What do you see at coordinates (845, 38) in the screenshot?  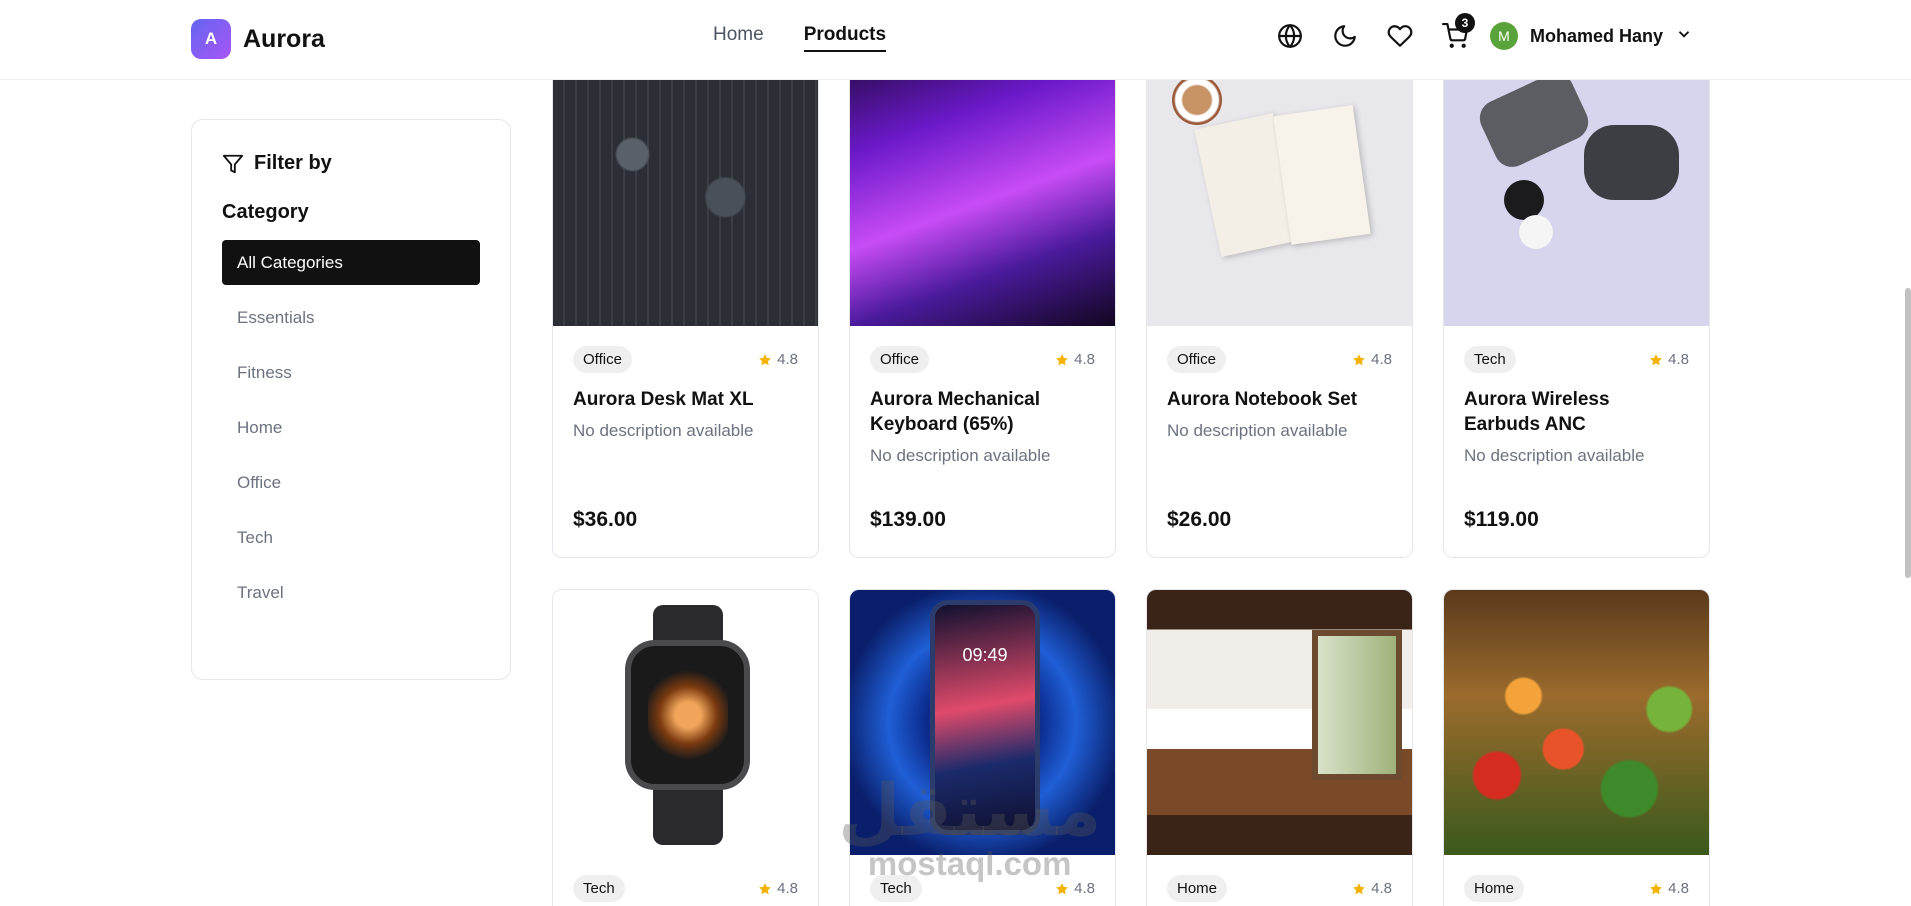 I see `nav-products: Products` at bounding box center [845, 38].